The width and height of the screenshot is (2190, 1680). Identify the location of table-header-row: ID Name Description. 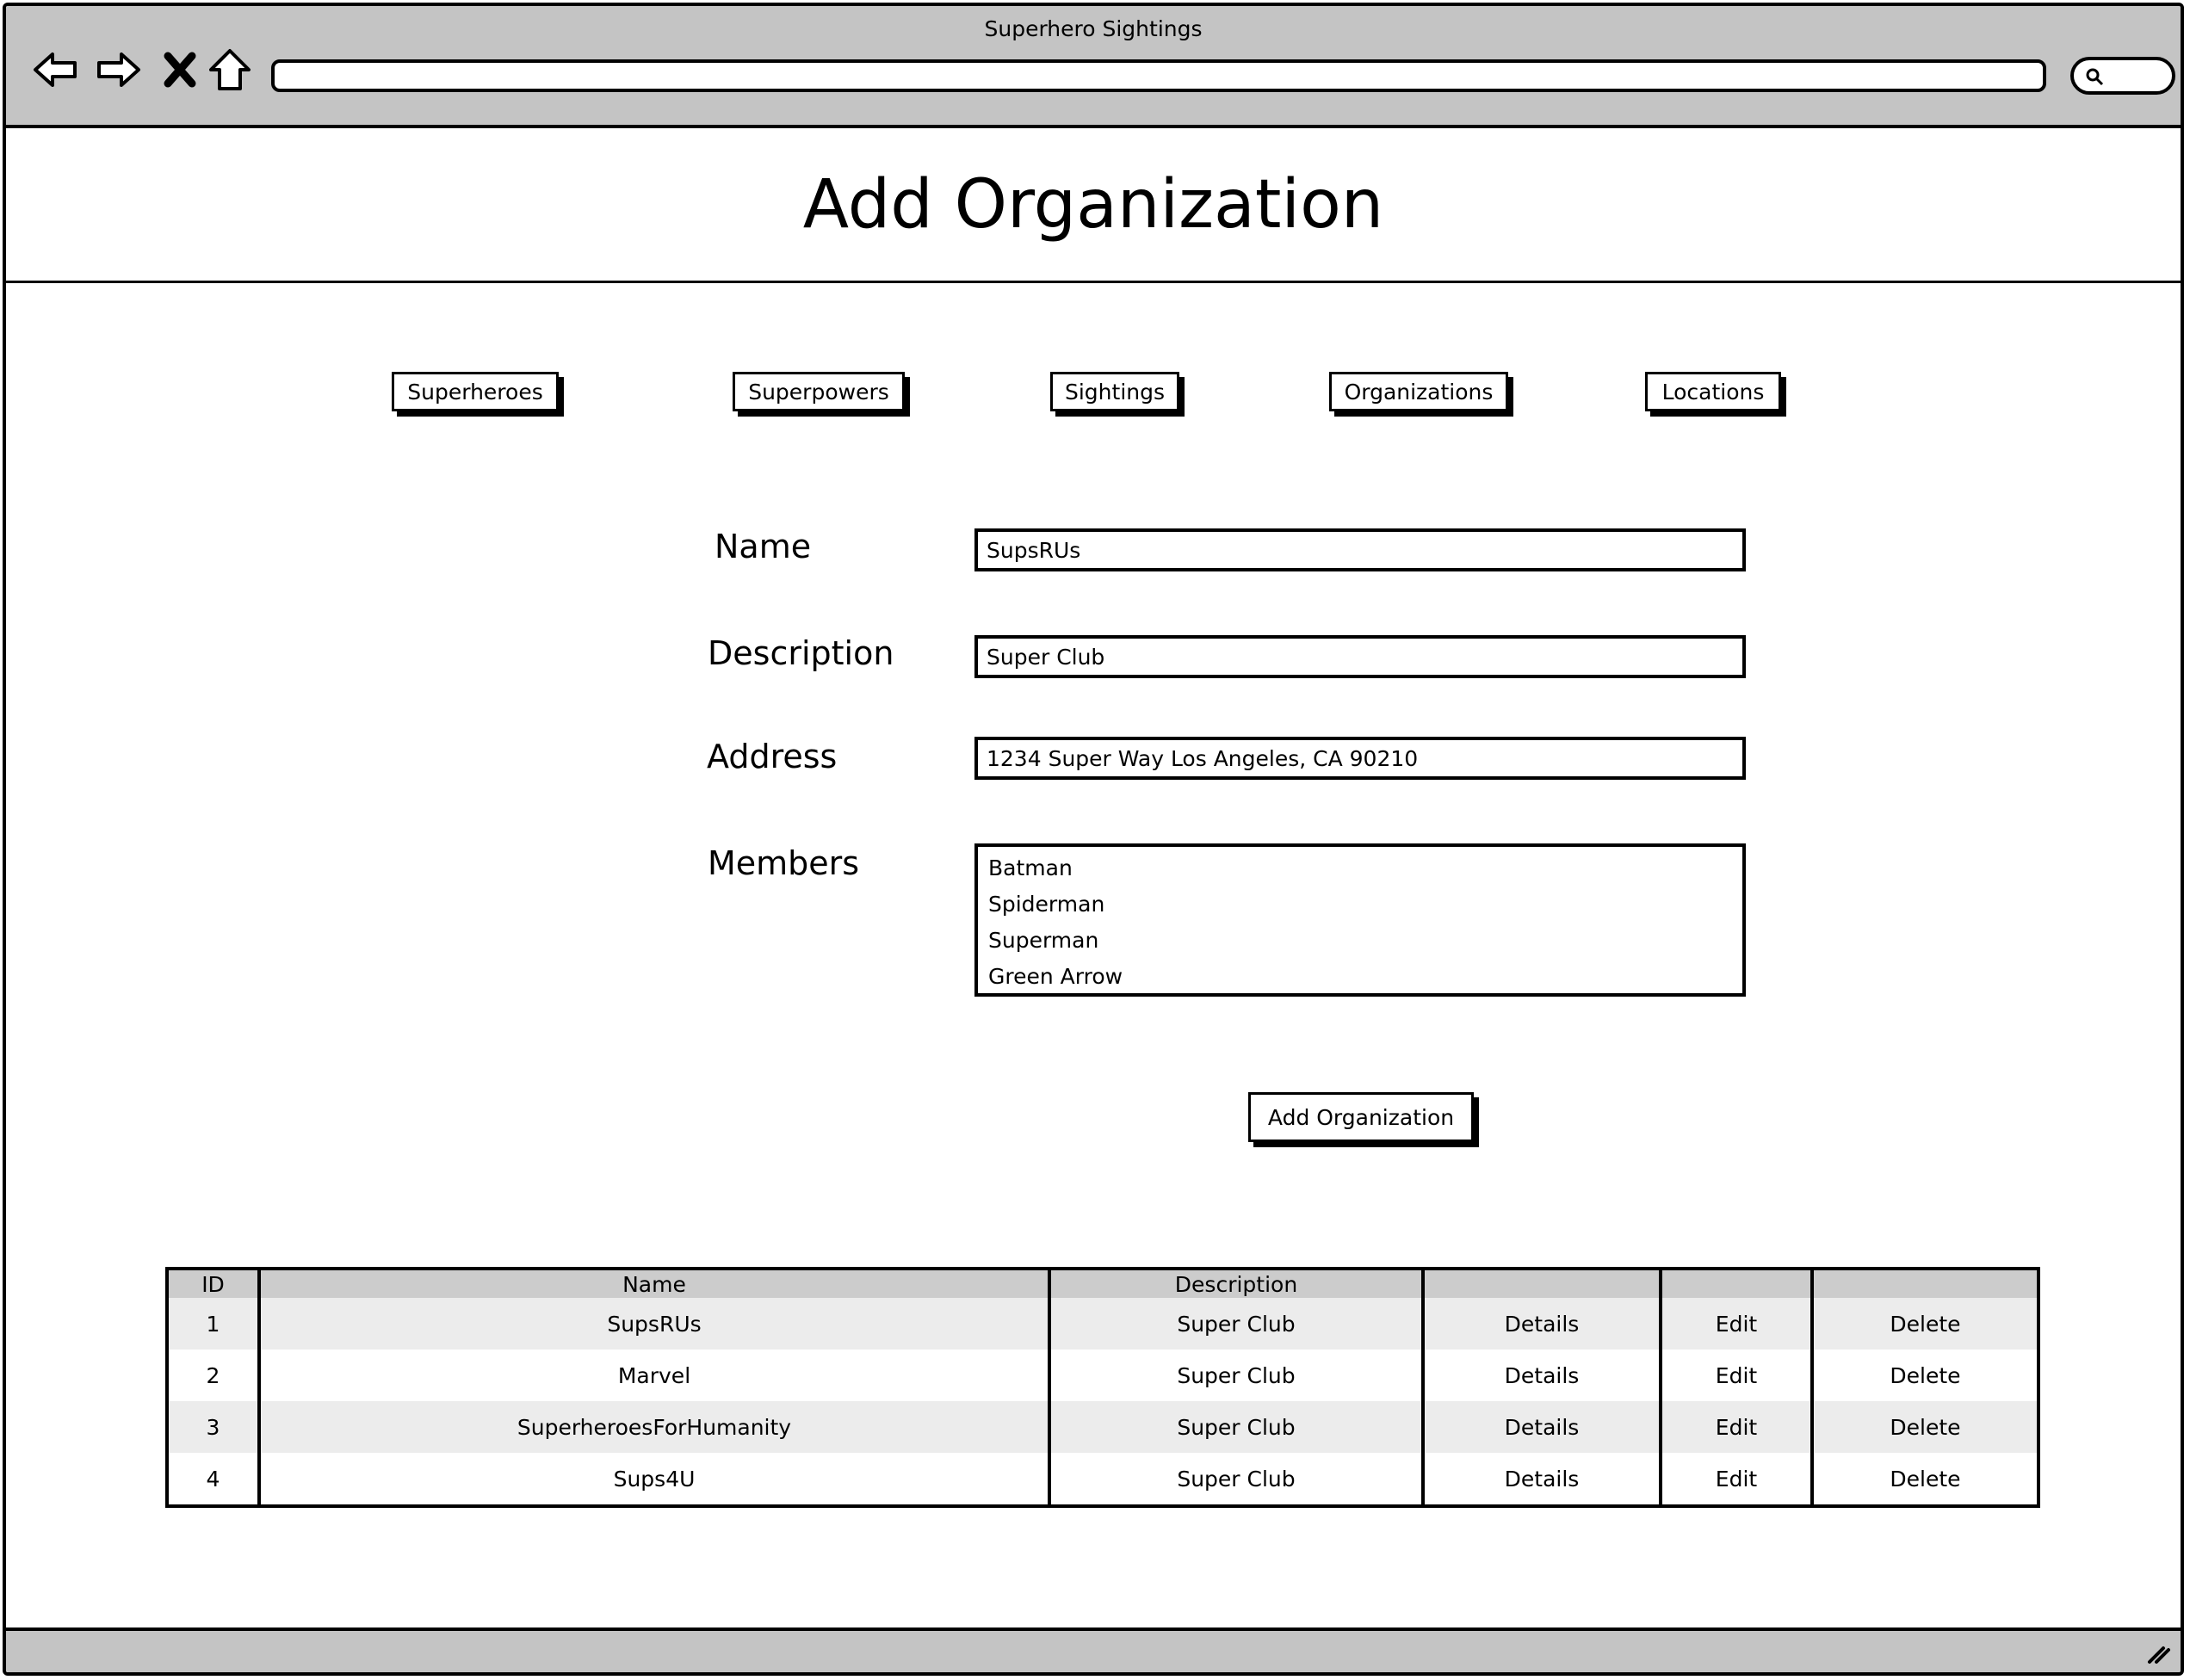
(1102, 1283).